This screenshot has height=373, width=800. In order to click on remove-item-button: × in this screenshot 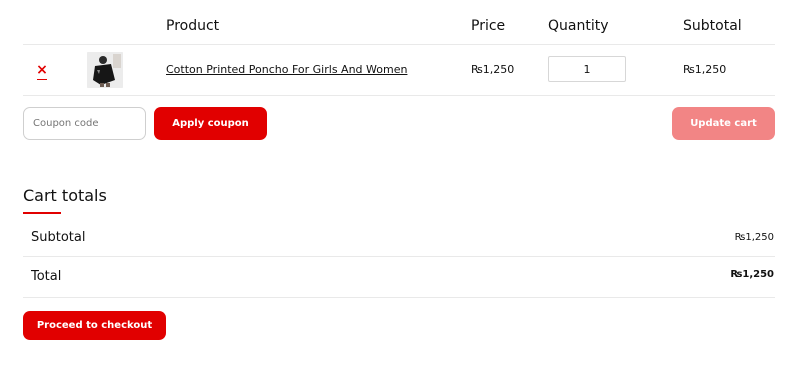, I will do `click(42, 70)`.